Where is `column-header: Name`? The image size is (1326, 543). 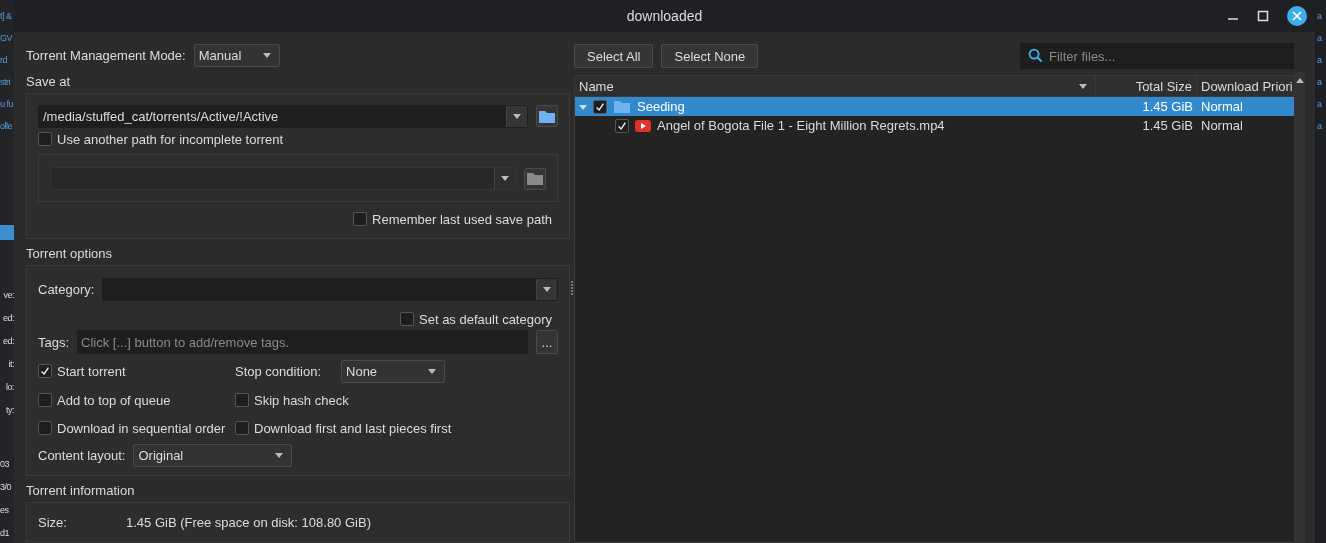
column-header: Name is located at coordinates (835, 86).